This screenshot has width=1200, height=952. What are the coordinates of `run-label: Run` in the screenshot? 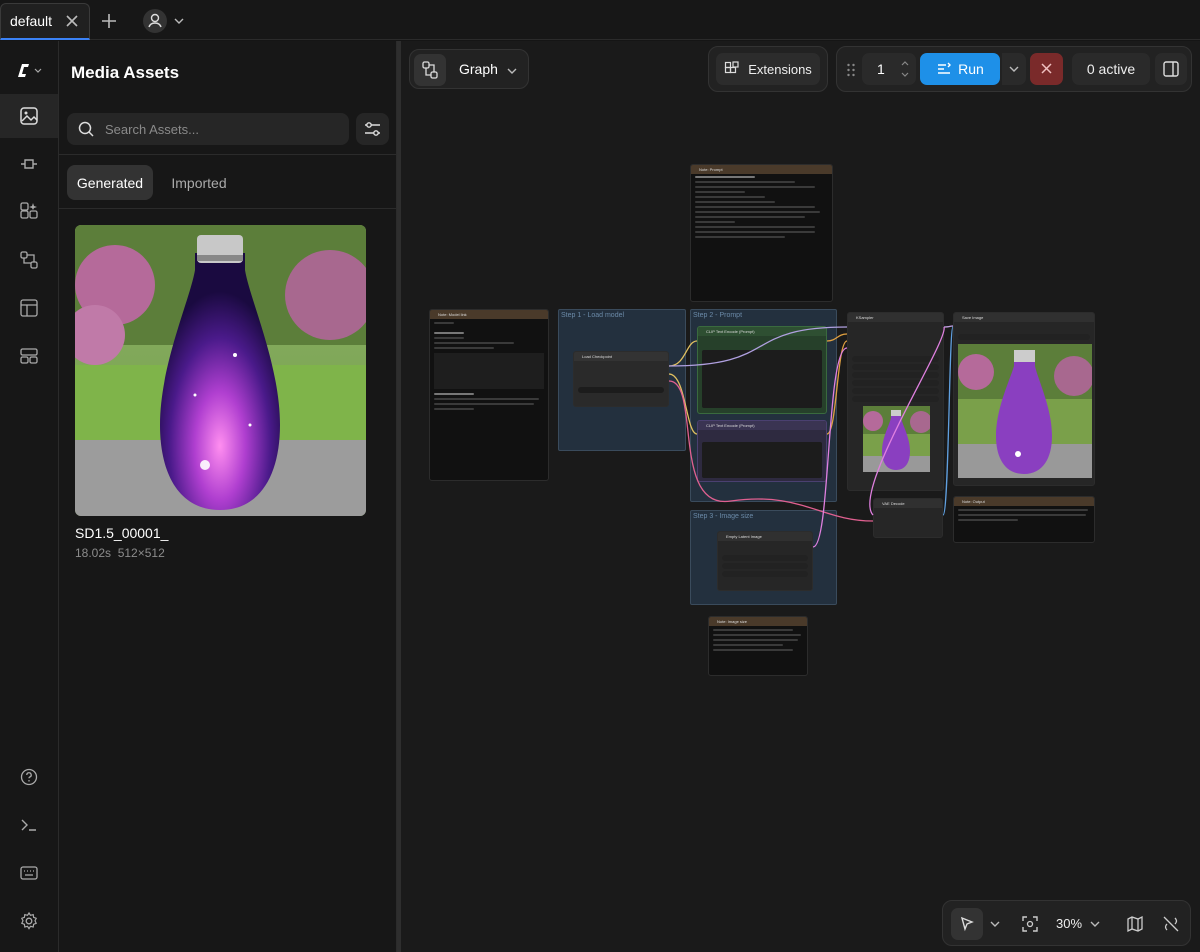 It's located at (971, 69).